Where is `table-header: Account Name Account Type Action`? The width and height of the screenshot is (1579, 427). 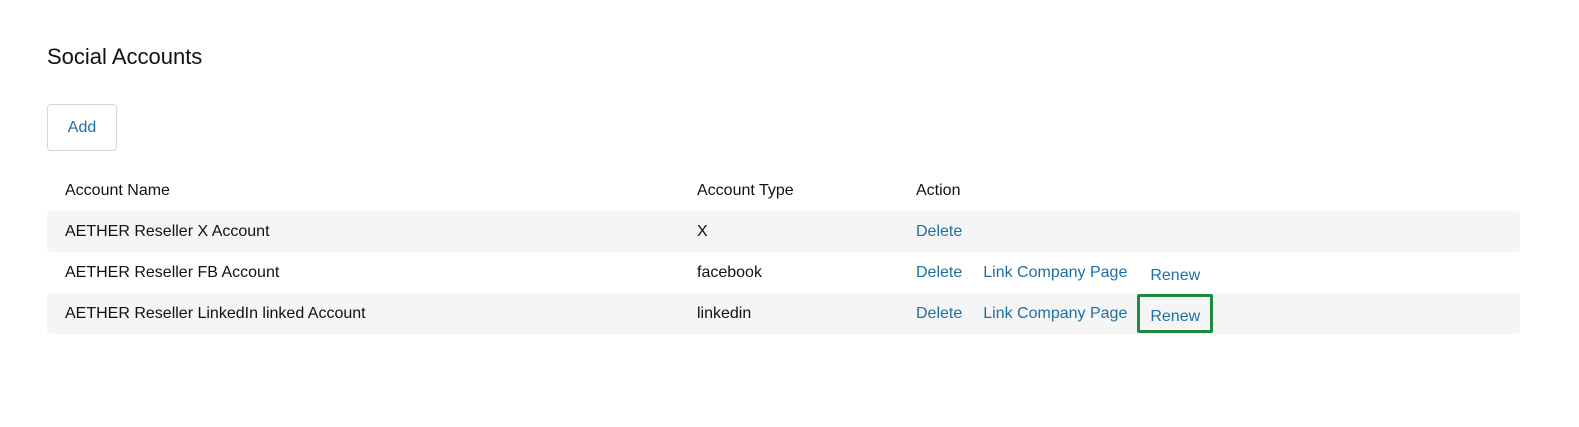 table-header: Account Name Account Type Action is located at coordinates (783, 191).